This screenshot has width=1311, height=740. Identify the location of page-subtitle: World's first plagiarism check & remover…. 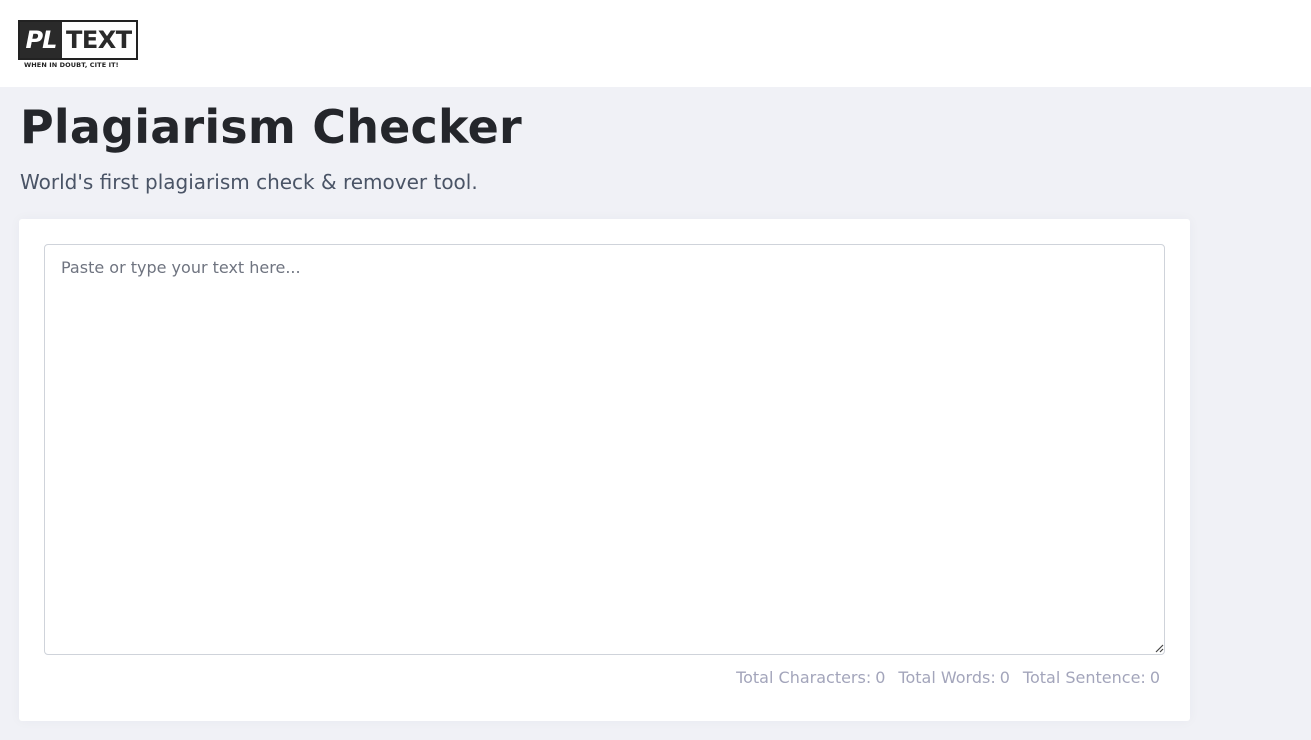
(249, 182).